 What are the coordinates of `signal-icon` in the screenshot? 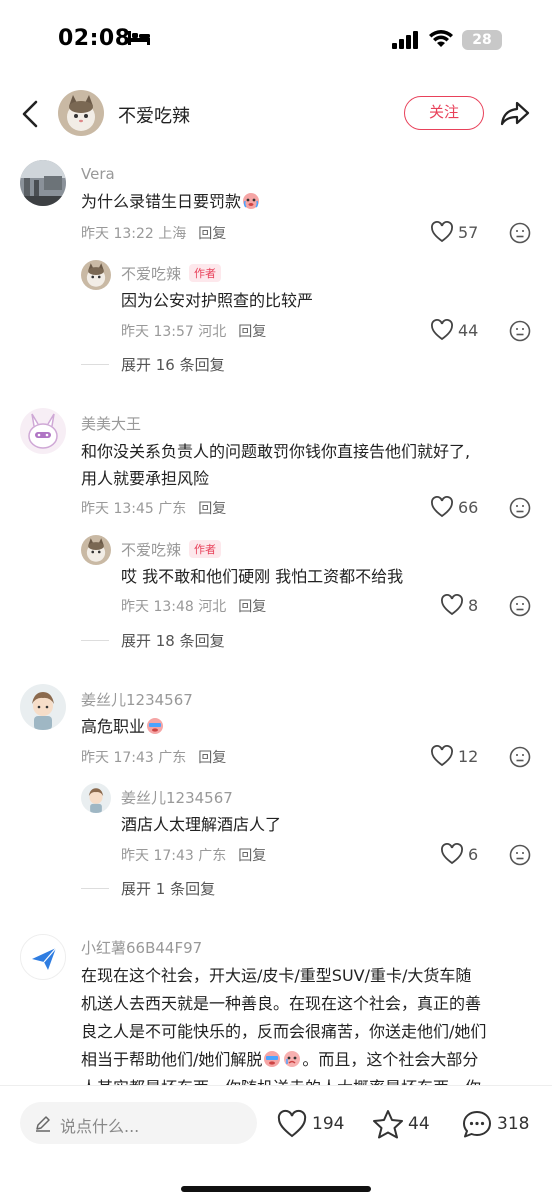 It's located at (405, 40).